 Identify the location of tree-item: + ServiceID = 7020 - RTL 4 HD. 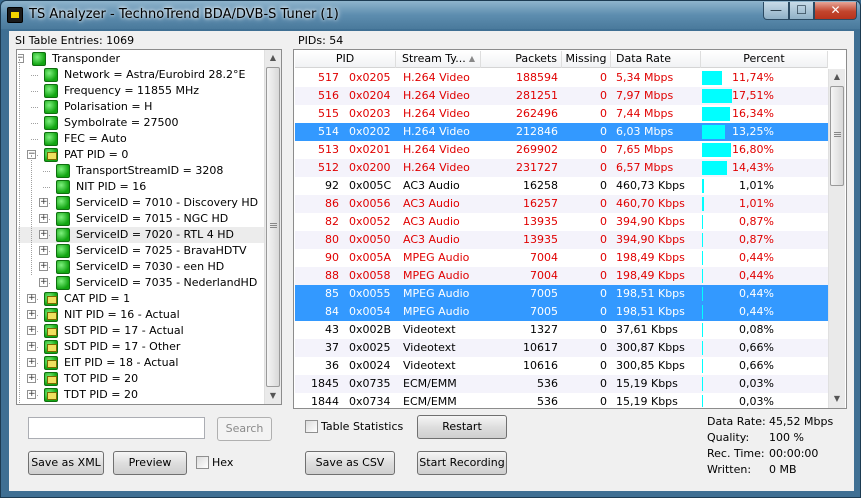
(141, 235).